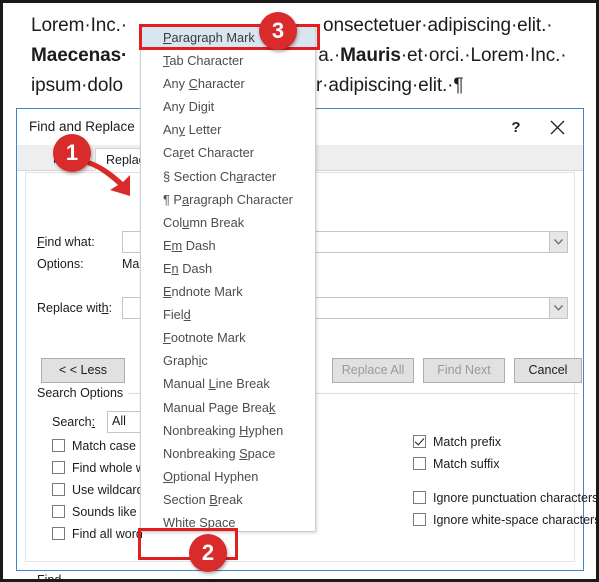 The height and width of the screenshot is (582, 599). Describe the element at coordinates (228, 222) in the screenshot. I see `menu-item-column-break: Column Break` at that location.